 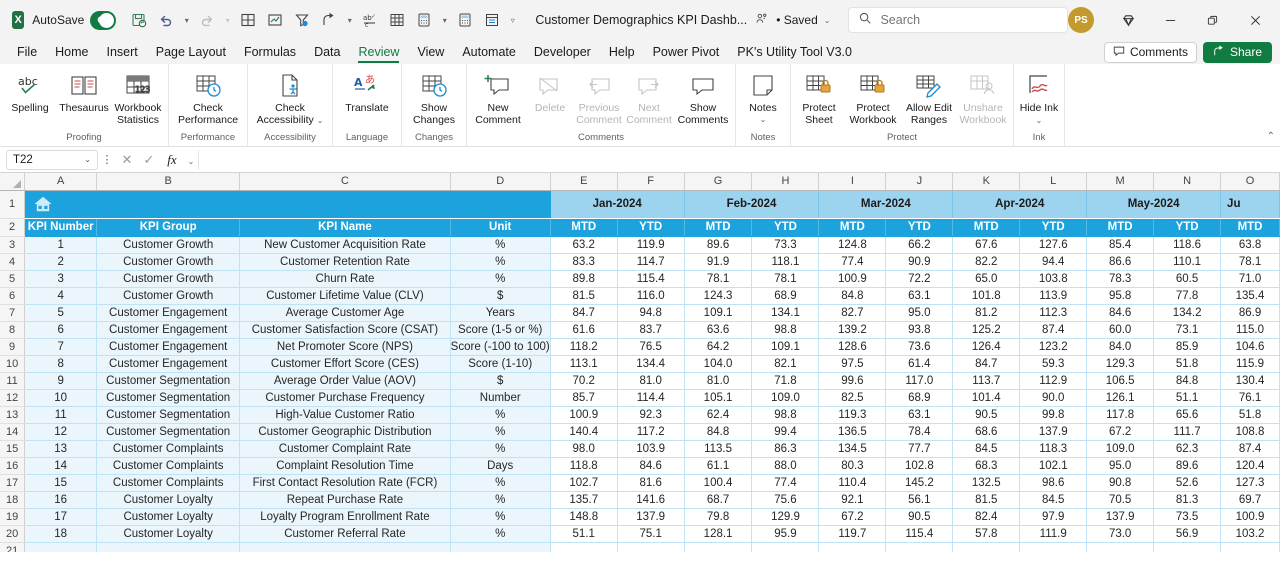 What do you see at coordinates (191, 159) in the screenshot?
I see `formula-bar-dropdown-icon: ⌄` at bounding box center [191, 159].